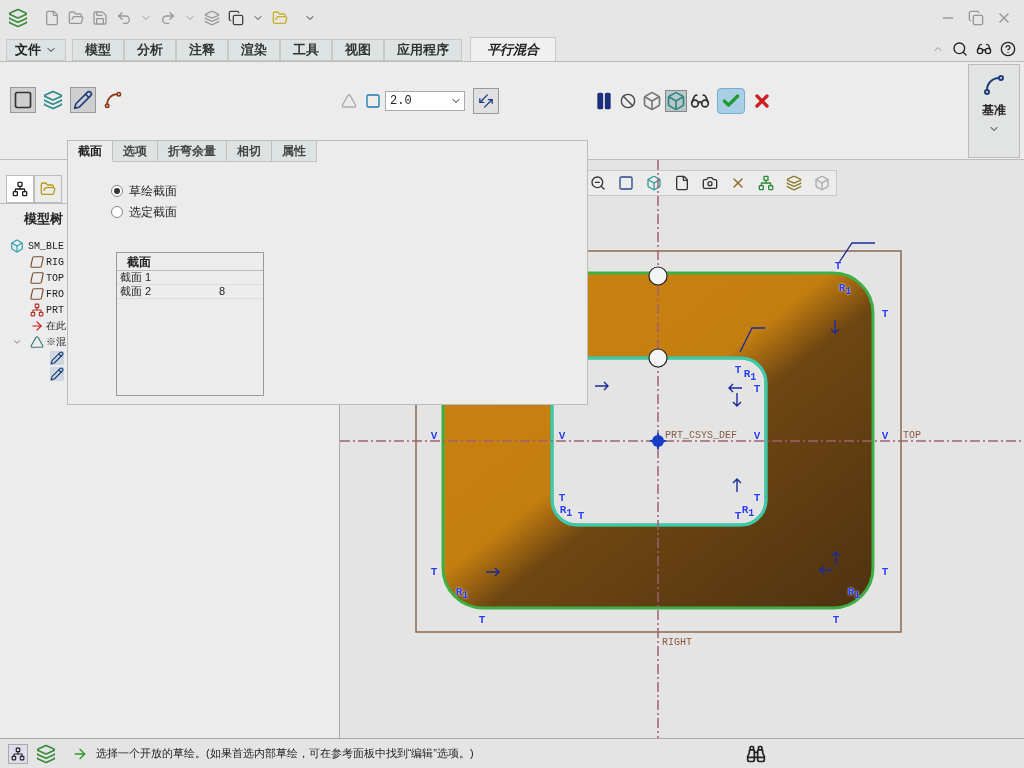 The width and height of the screenshot is (1024, 768). Describe the element at coordinates (1008, 48) in the screenshot. I see `help-icon` at that location.